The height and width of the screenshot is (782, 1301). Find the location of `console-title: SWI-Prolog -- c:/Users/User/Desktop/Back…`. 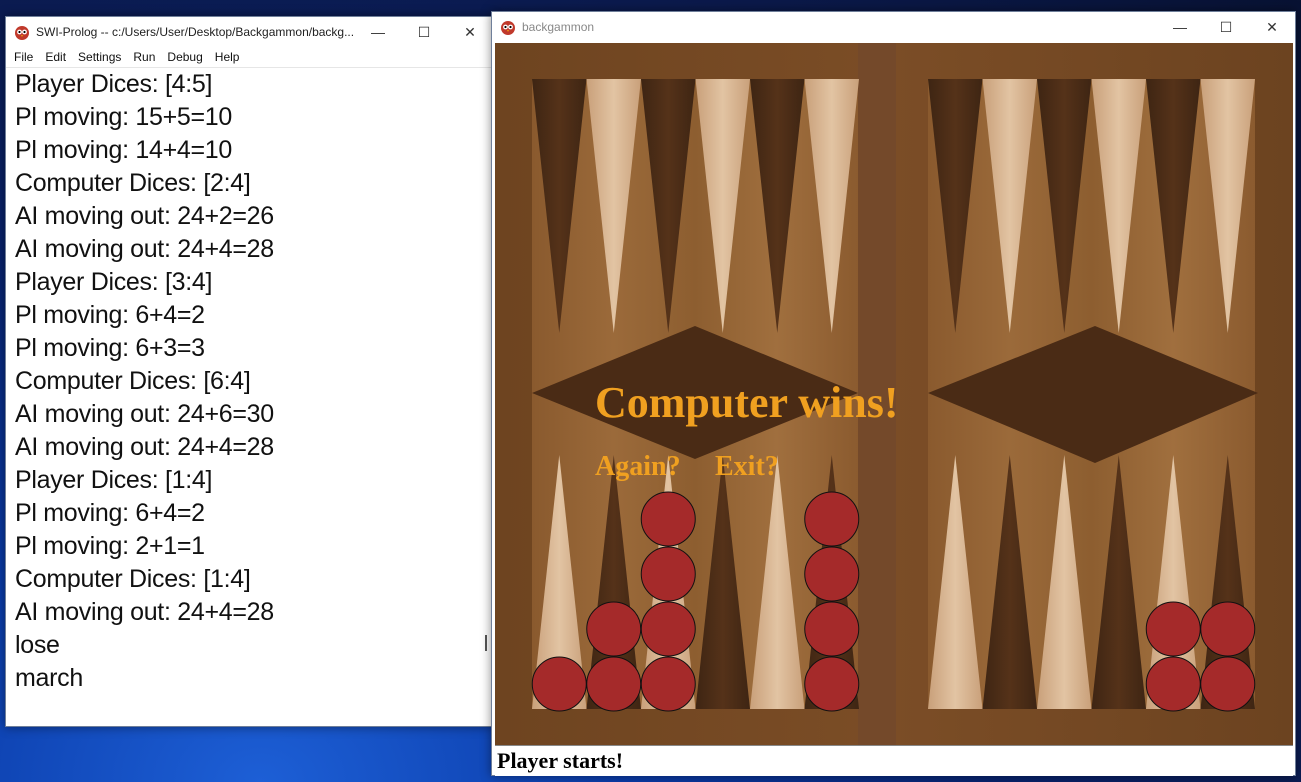

console-title: SWI-Prolog -- c:/Users/User/Desktop/Back… is located at coordinates (195, 32).